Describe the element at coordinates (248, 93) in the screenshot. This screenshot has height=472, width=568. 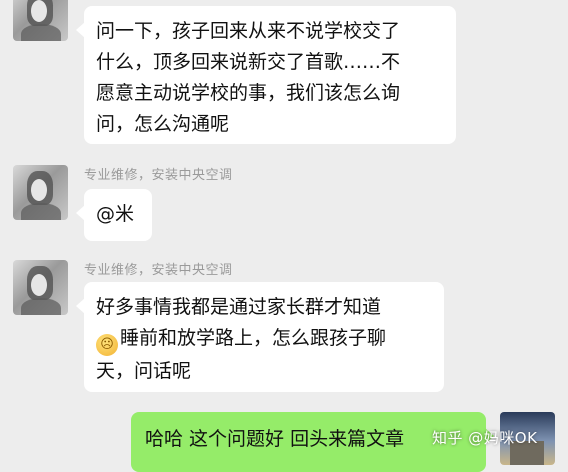
I see `message-text-line: 愿意主动说学校的事，我们该怎么询` at that location.